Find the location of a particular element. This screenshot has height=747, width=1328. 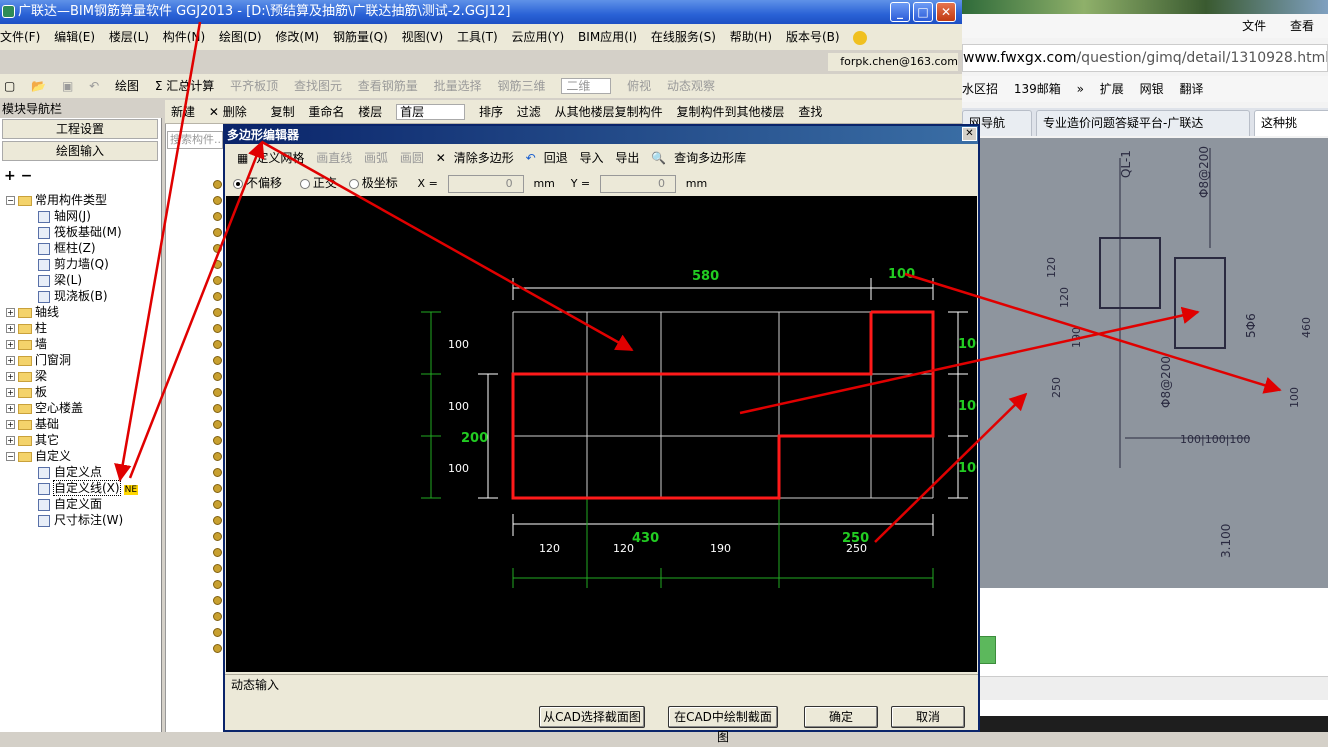

tree-item: 自定义点 is located at coordinates (70, 472).